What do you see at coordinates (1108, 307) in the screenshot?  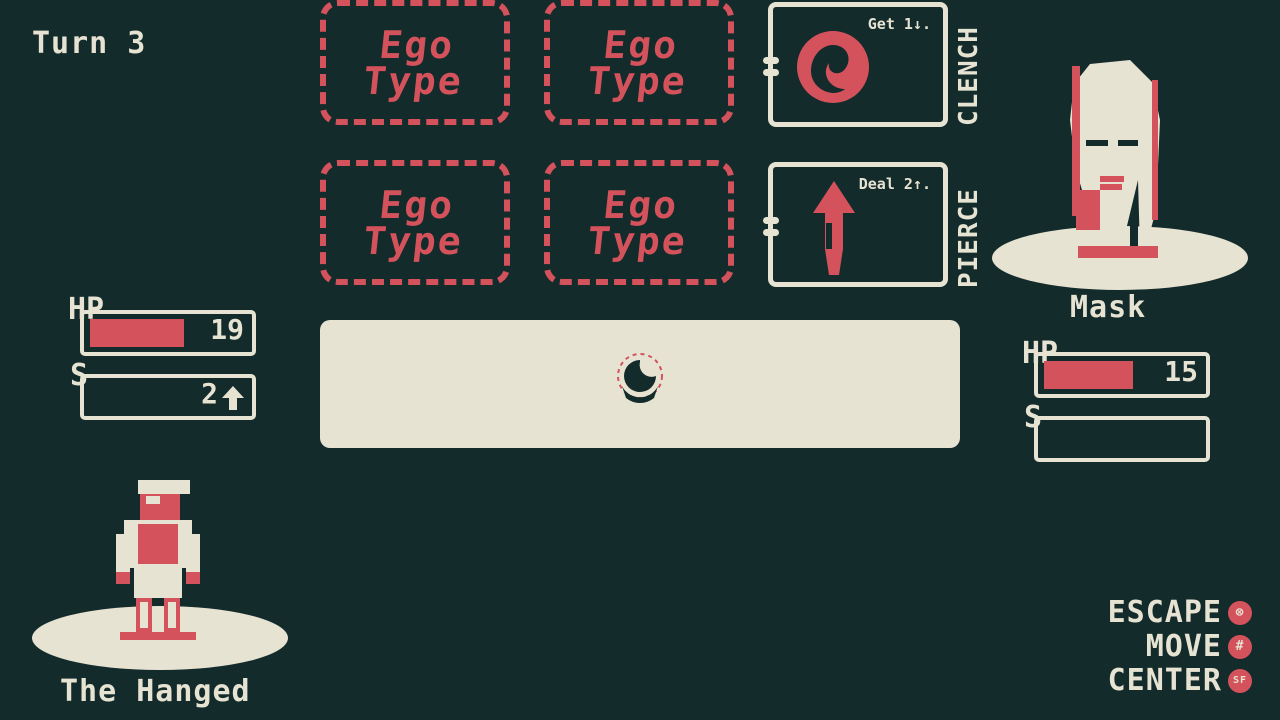 I see `enemy-name: Mask` at bounding box center [1108, 307].